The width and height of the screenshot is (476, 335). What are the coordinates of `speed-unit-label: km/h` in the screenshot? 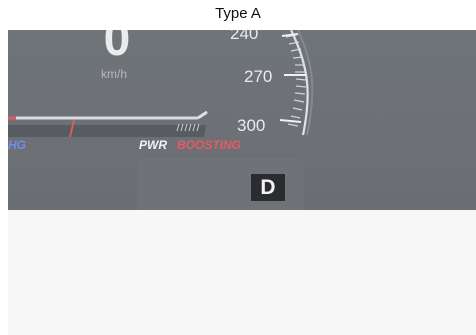 It's located at (113, 74).